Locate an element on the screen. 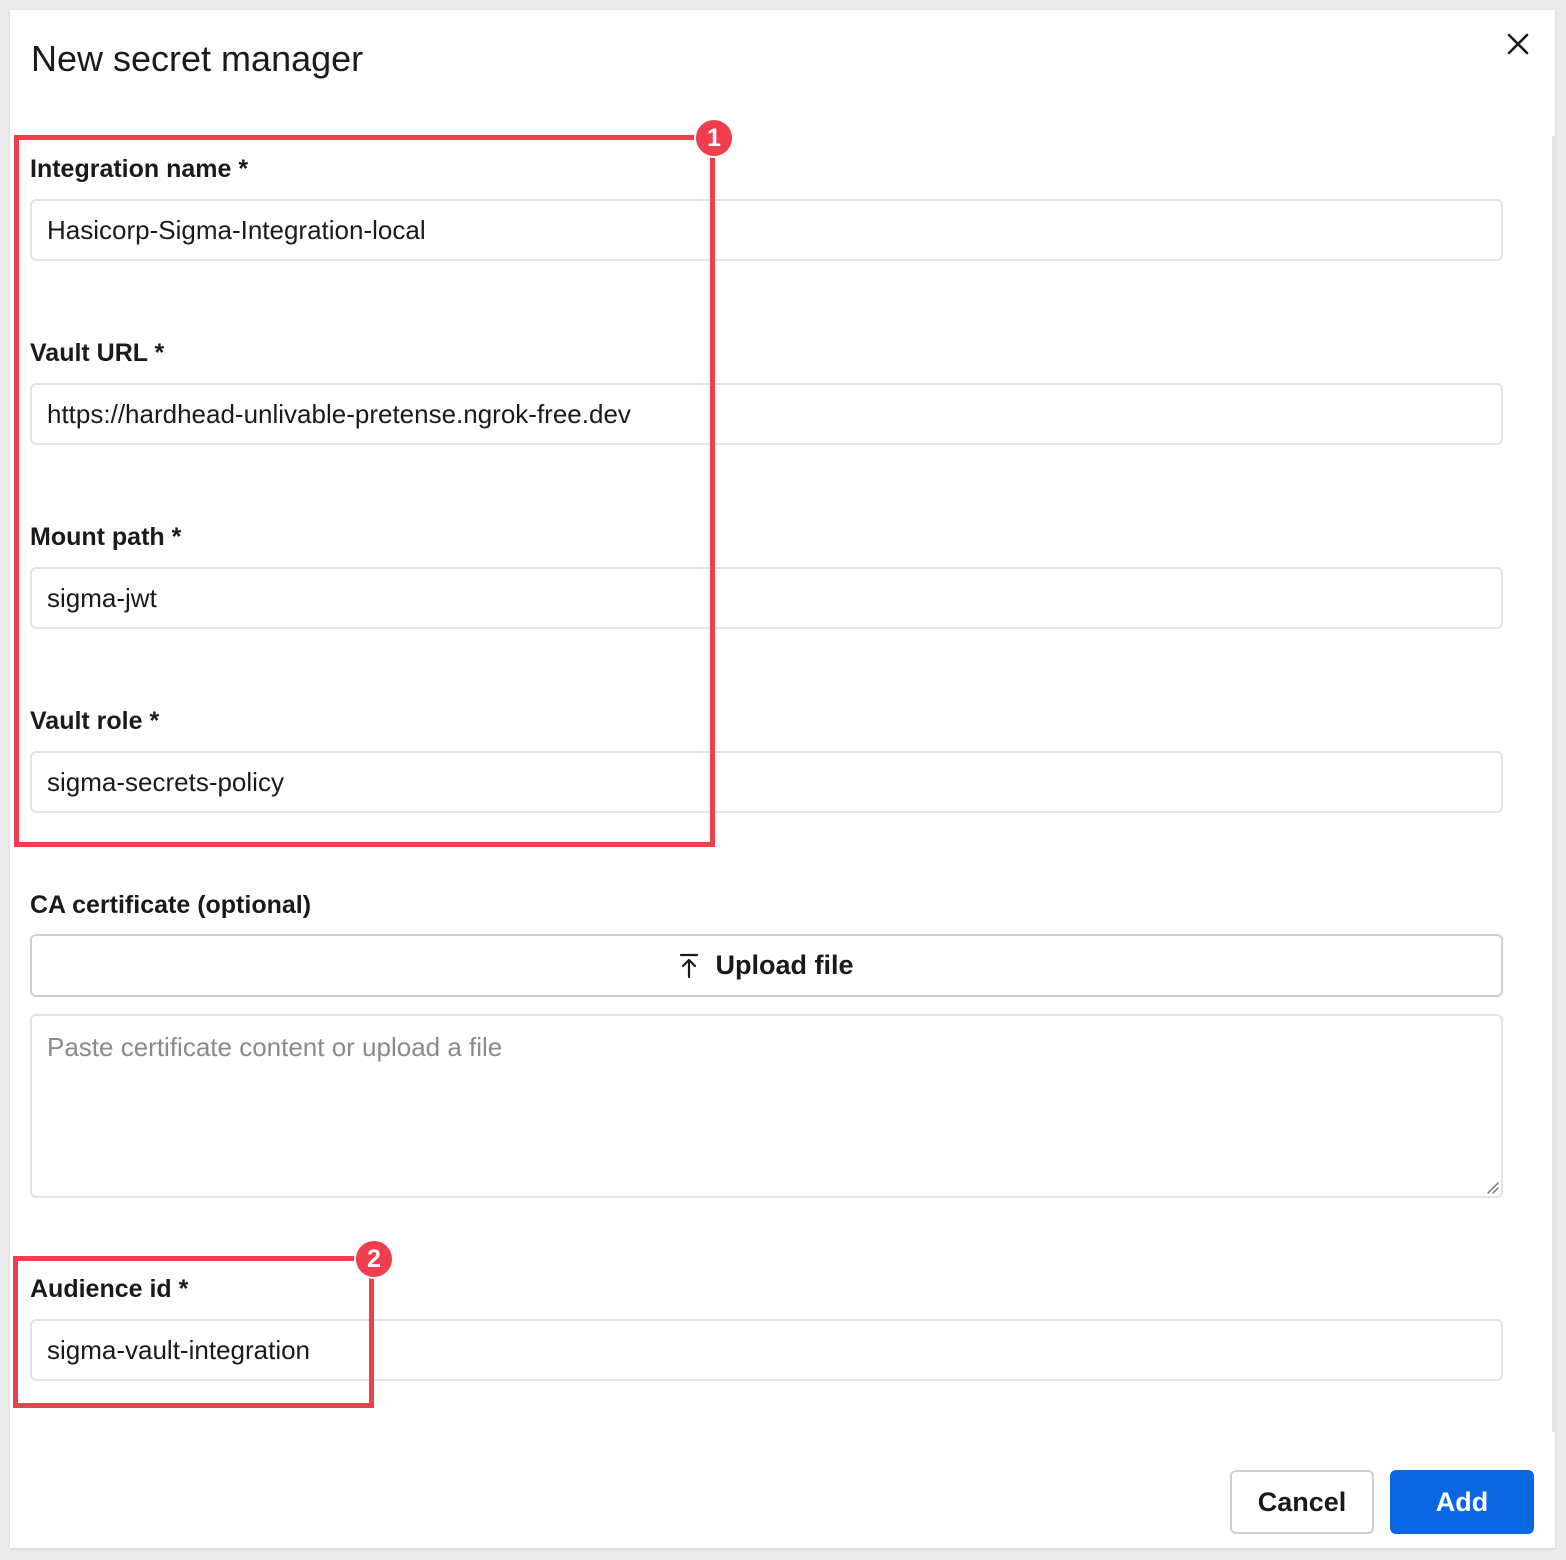 This screenshot has width=1566, height=1560. cancel-button: Cancel is located at coordinates (1302, 1502).